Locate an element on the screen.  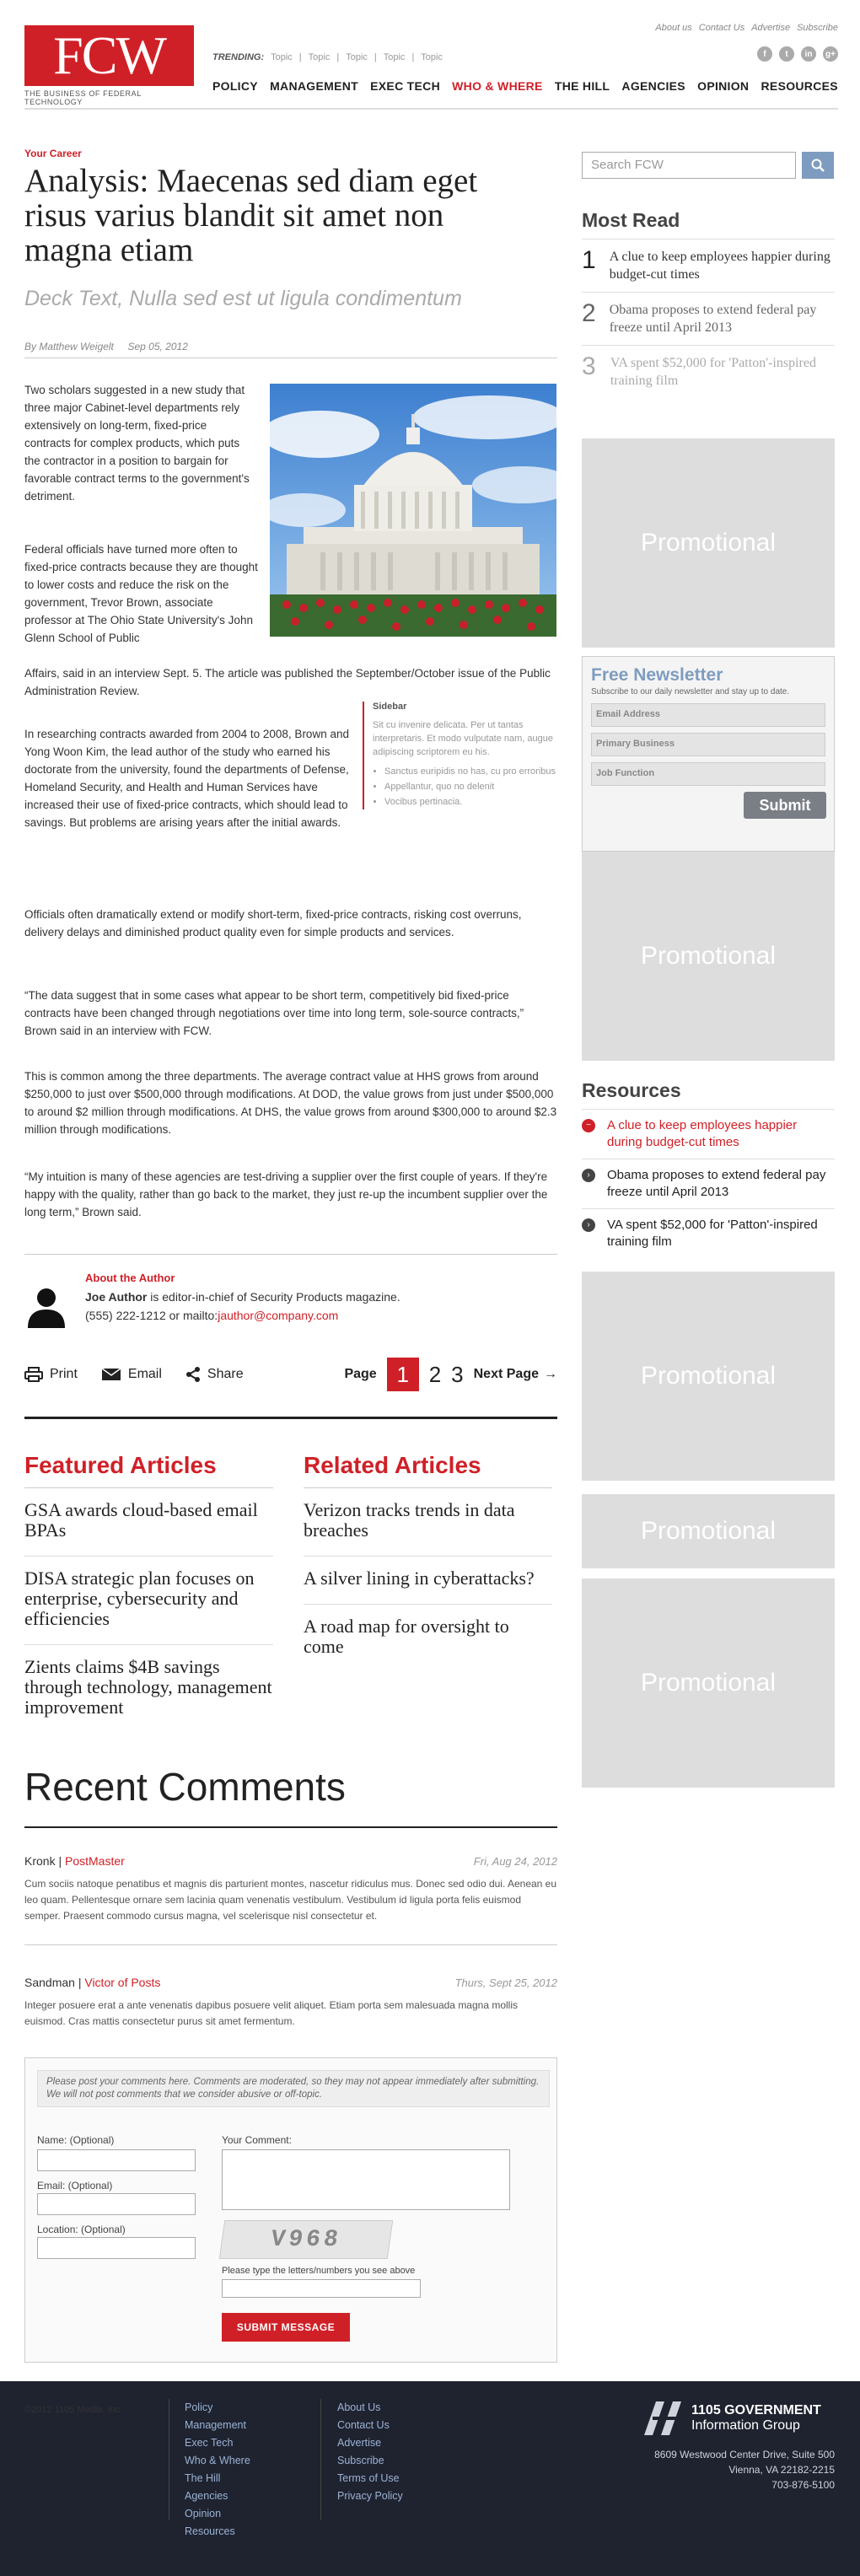
about-us-link: About us is located at coordinates (673, 28).